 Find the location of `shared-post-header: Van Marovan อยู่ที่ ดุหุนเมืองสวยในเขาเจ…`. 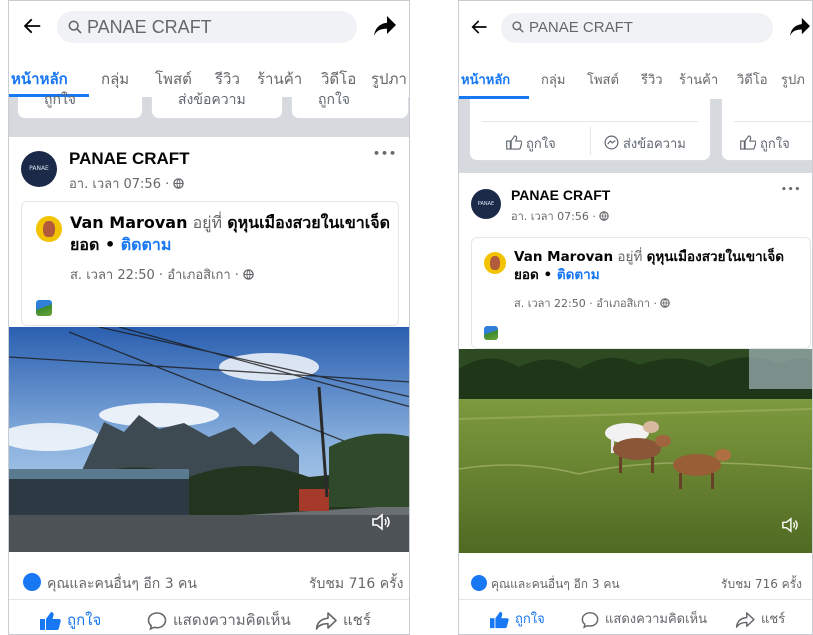

shared-post-header: Van Marovan อยู่ที่ ดุหุนเมืองสวยในเขาเจ… is located at coordinates (641, 293).